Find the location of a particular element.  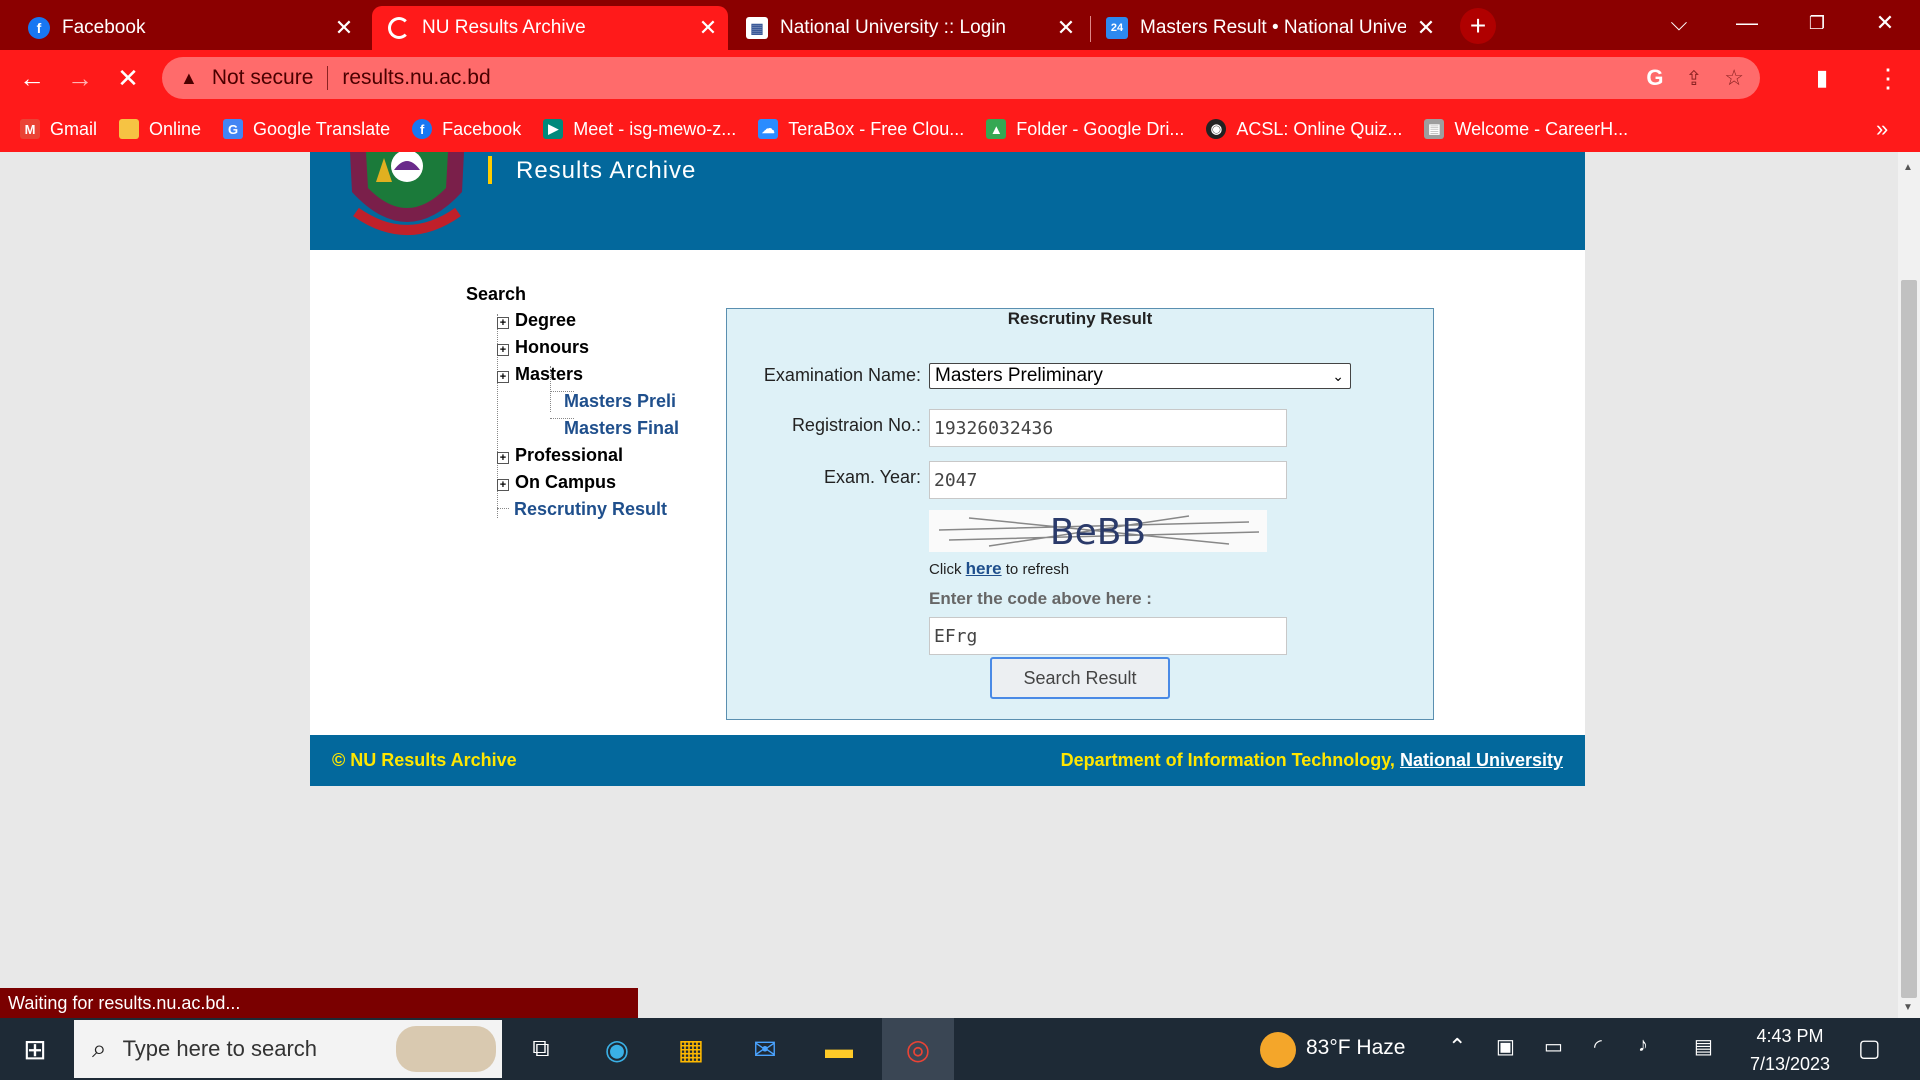

bookmark-gmail: M Gmail is located at coordinates (58, 129).